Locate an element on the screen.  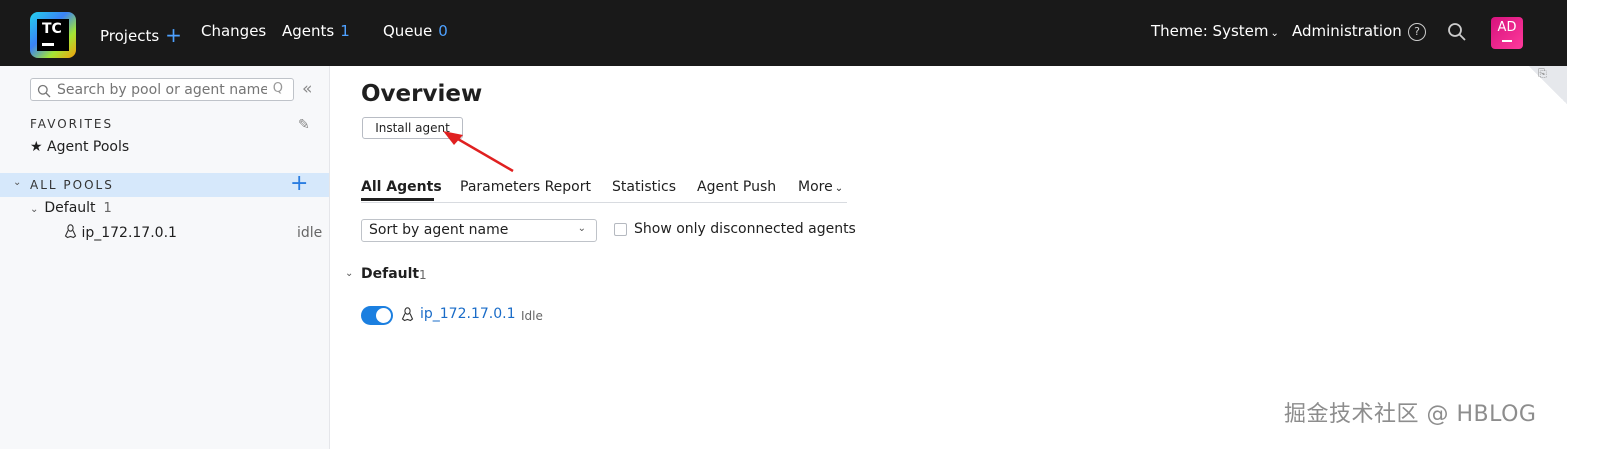
favorite-agent-pools: ★ Agent Pools is located at coordinates (79, 147).